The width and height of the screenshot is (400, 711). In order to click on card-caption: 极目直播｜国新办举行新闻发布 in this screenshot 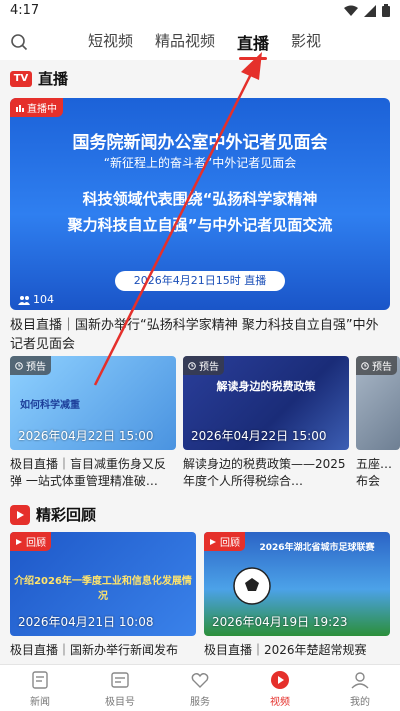, I will do `click(94, 650)`.